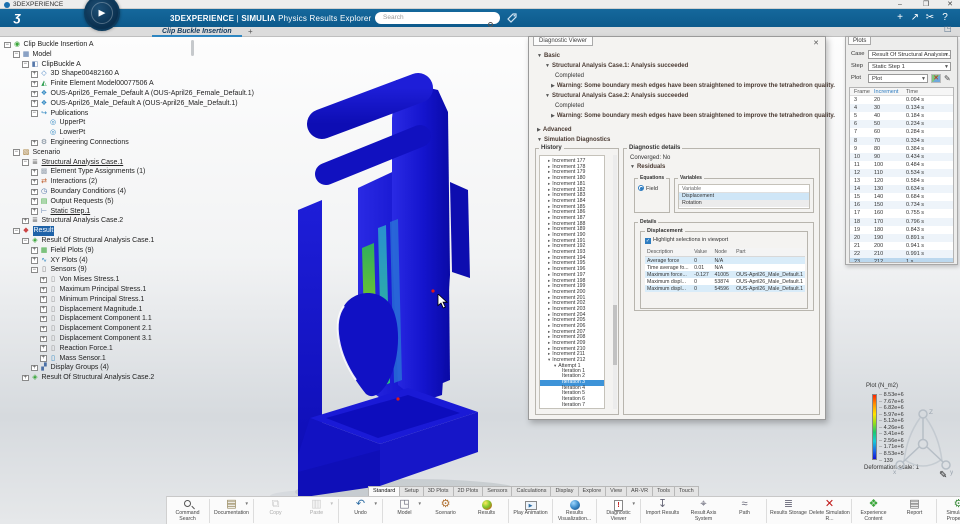 The width and height of the screenshot is (960, 524). What do you see at coordinates (901, 100) in the screenshot?
I see `frame-row: 3 20 0.094 s` at bounding box center [901, 100].